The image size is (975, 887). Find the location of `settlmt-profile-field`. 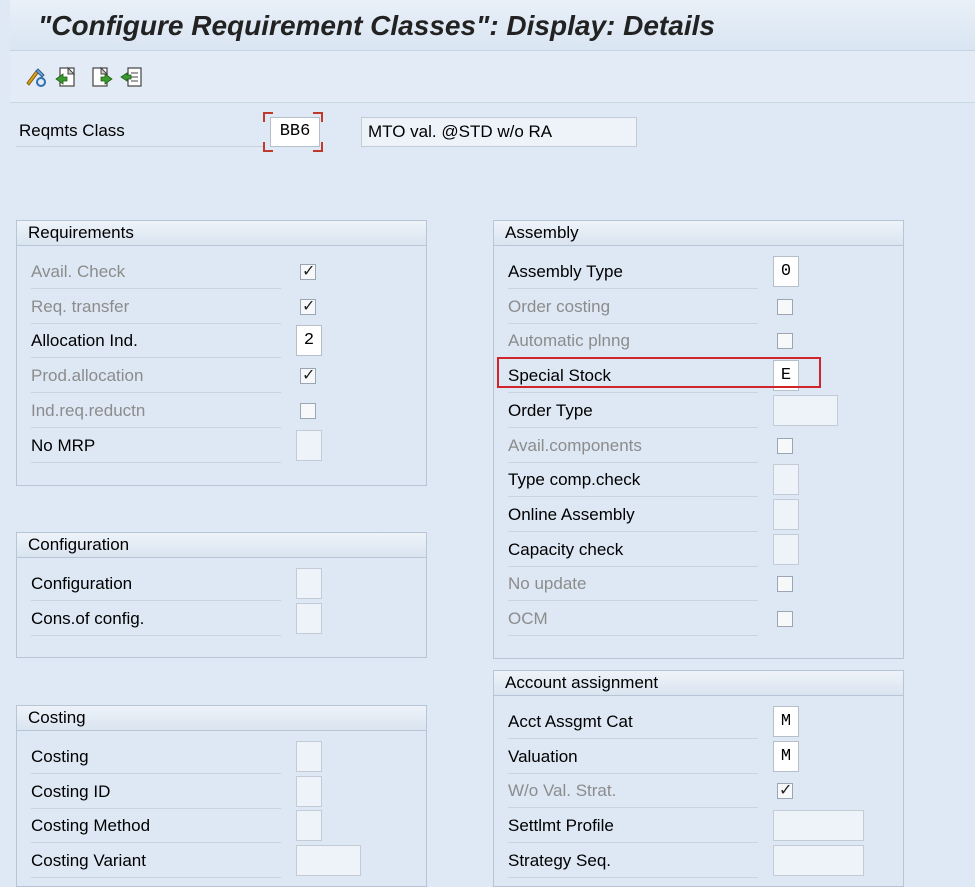

settlmt-profile-field is located at coordinates (818, 826).